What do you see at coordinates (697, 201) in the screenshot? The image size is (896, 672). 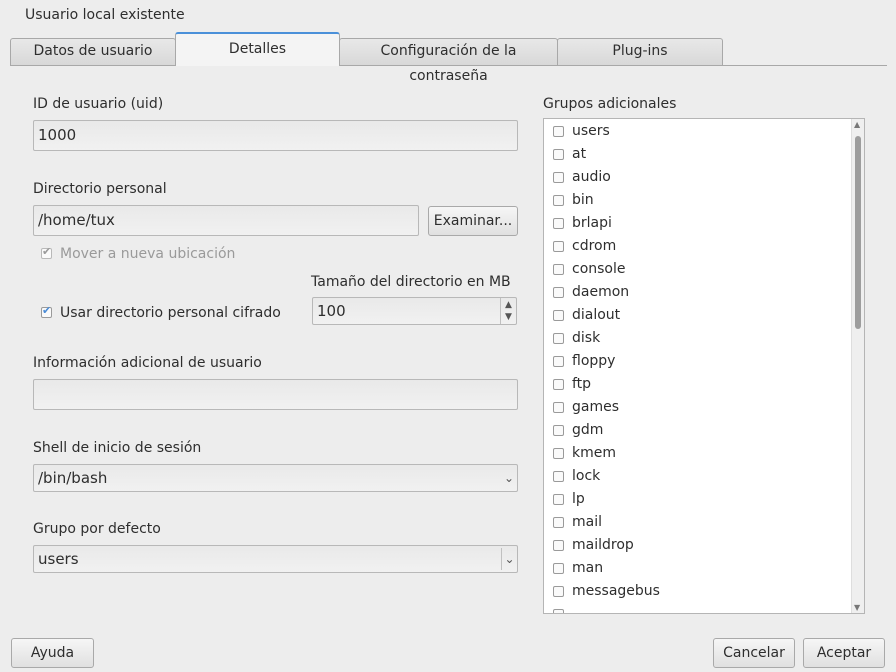 I see `list-item: bin` at bounding box center [697, 201].